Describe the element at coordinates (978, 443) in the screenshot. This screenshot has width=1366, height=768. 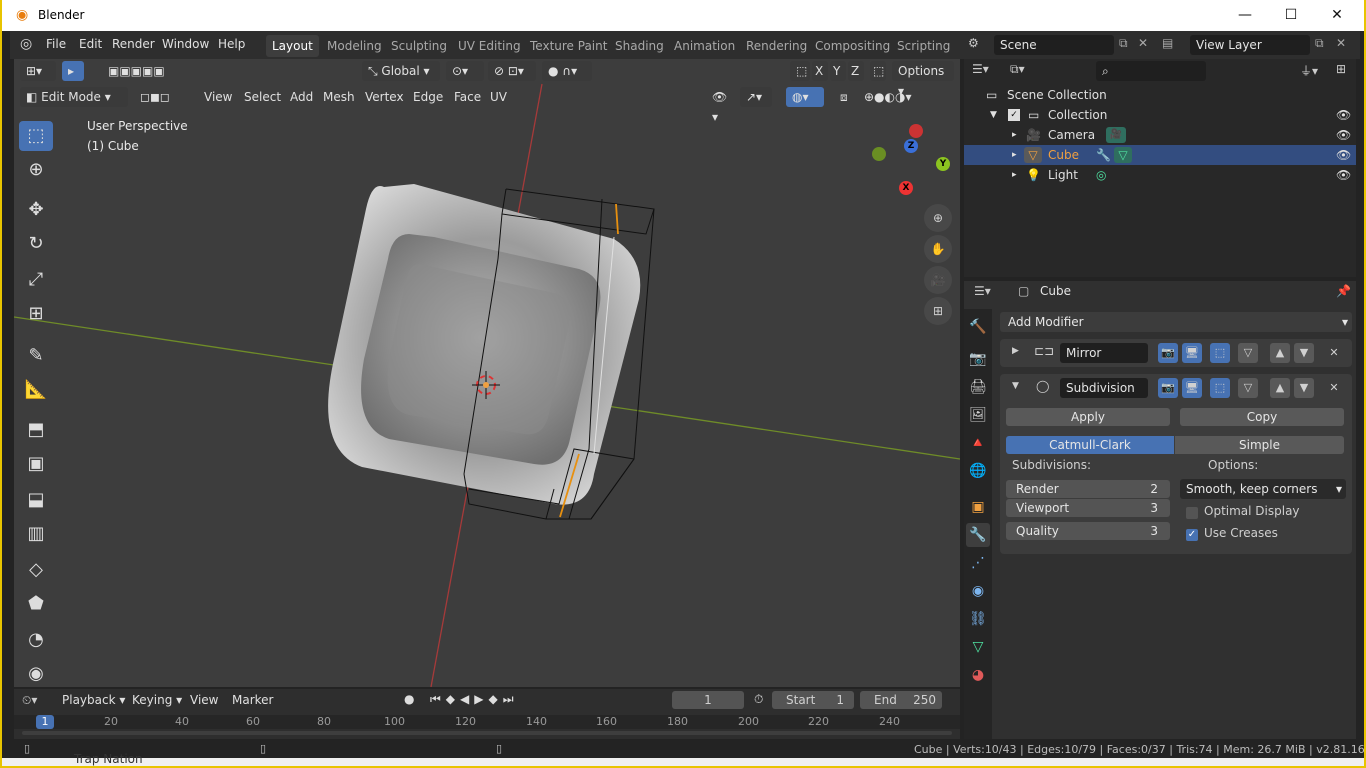
I see `scene-tab-icon: 🔺` at that location.